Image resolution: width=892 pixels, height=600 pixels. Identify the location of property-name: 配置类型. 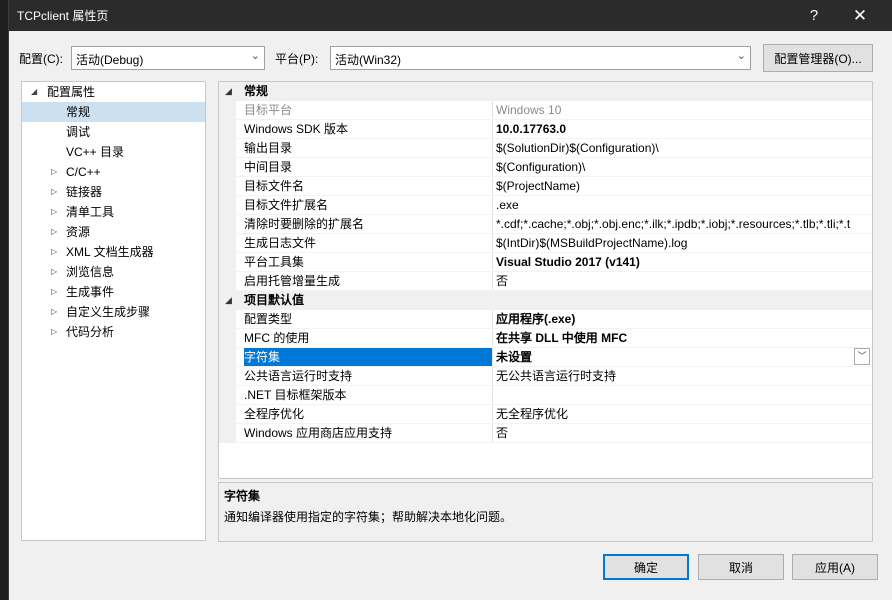
(268, 319).